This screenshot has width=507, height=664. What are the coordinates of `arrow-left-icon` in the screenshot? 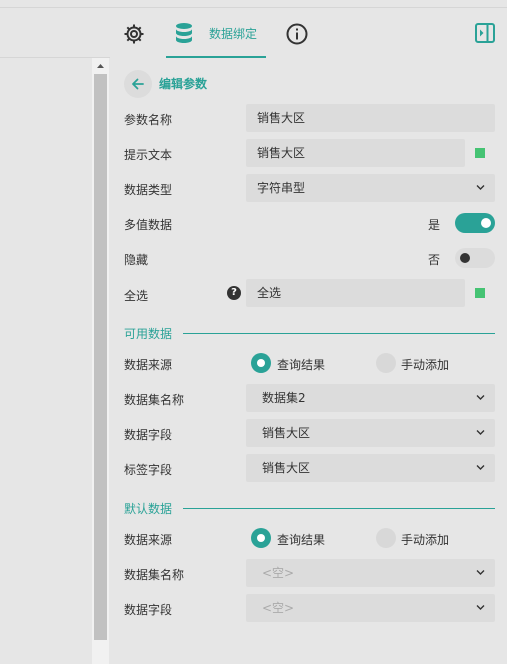 It's located at (138, 84).